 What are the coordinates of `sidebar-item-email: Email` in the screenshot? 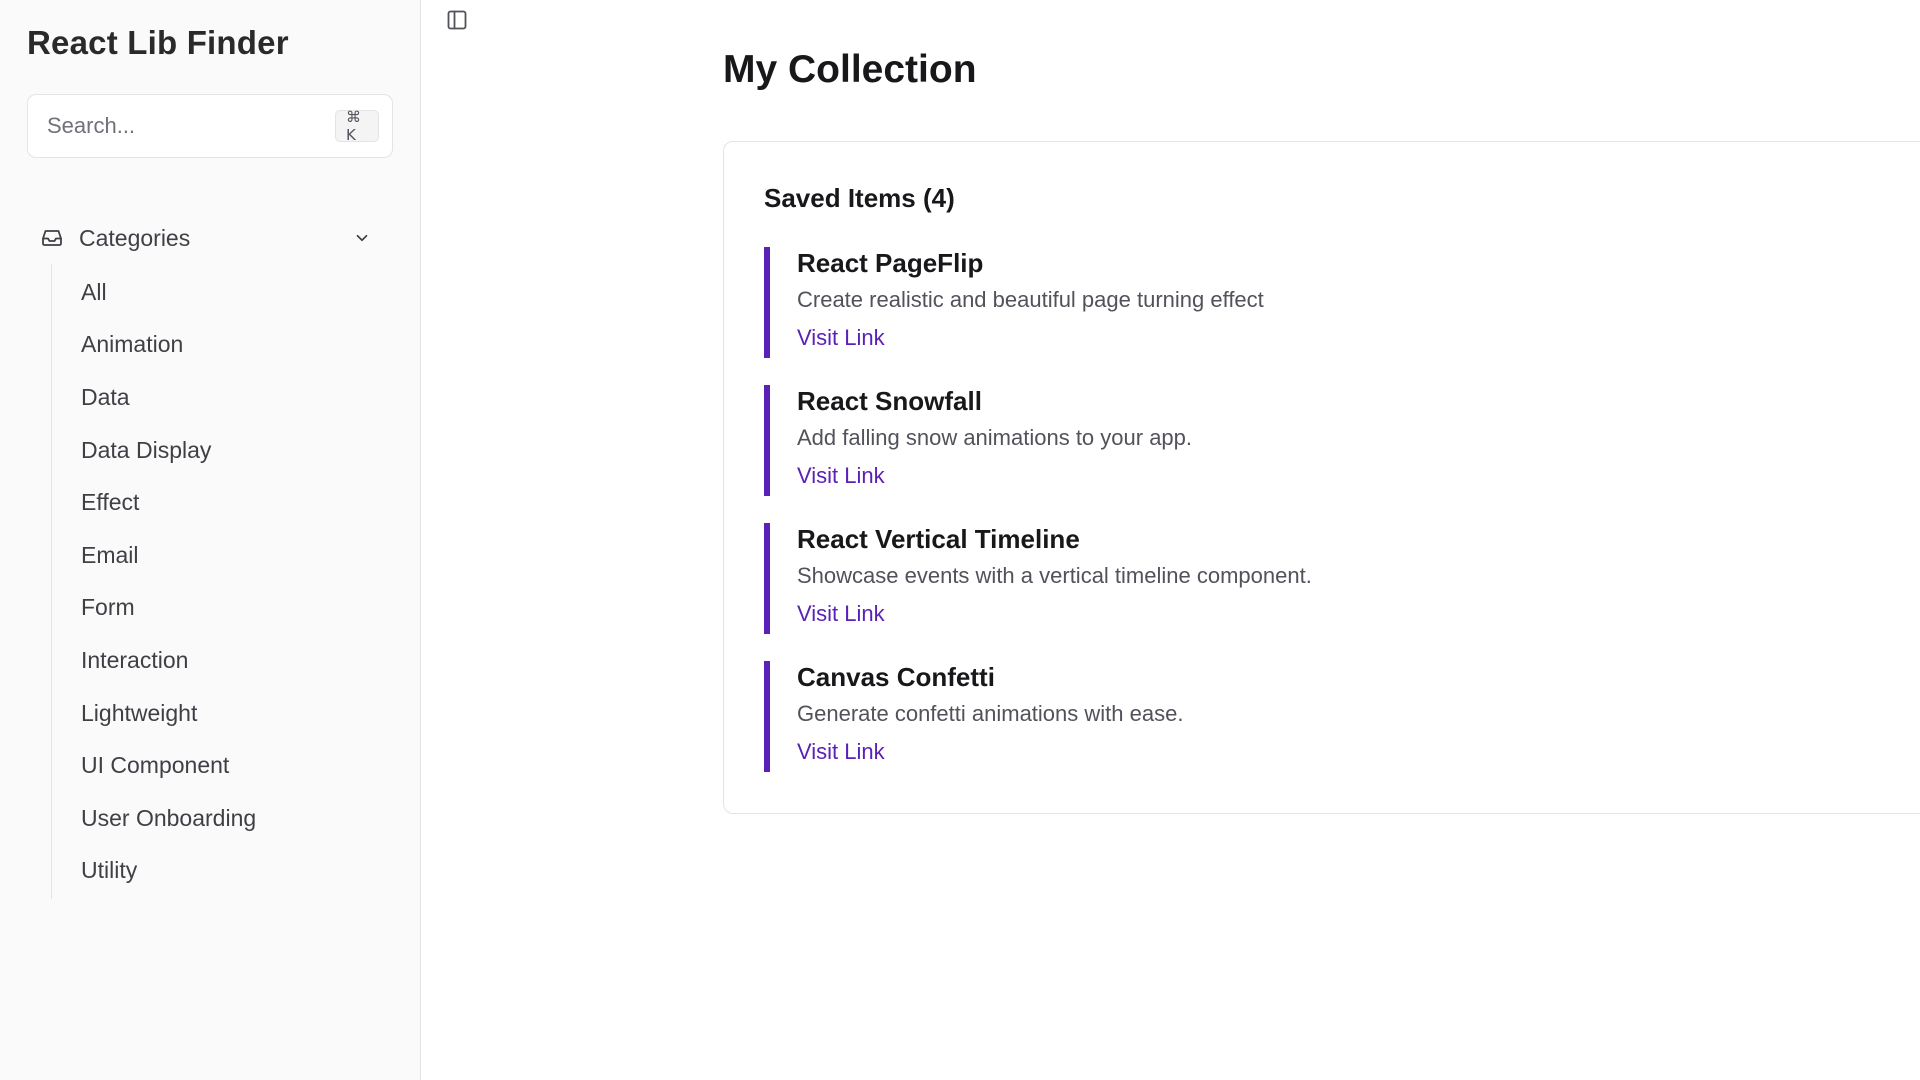 It's located at (216, 555).